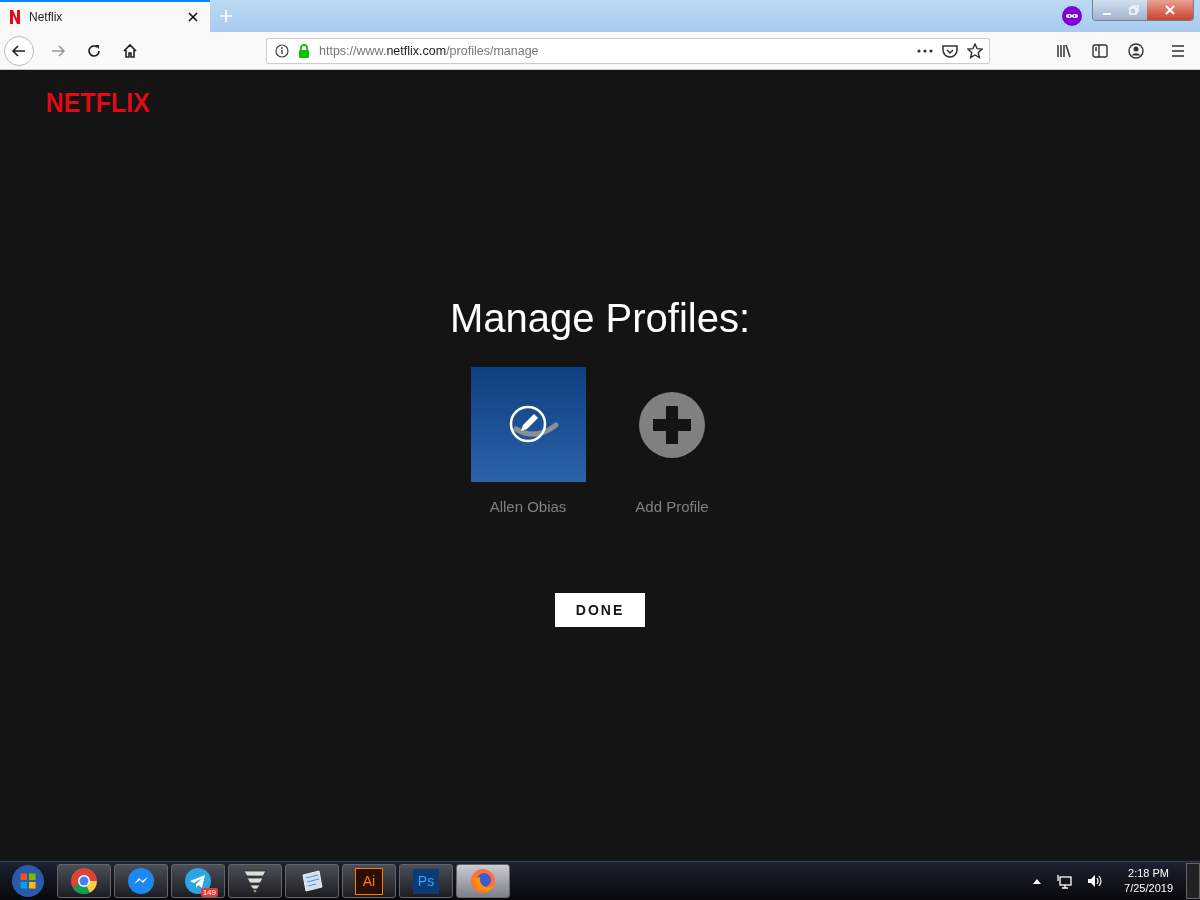 The image size is (1200, 900). I want to click on close-window-button, so click(1170, 10).